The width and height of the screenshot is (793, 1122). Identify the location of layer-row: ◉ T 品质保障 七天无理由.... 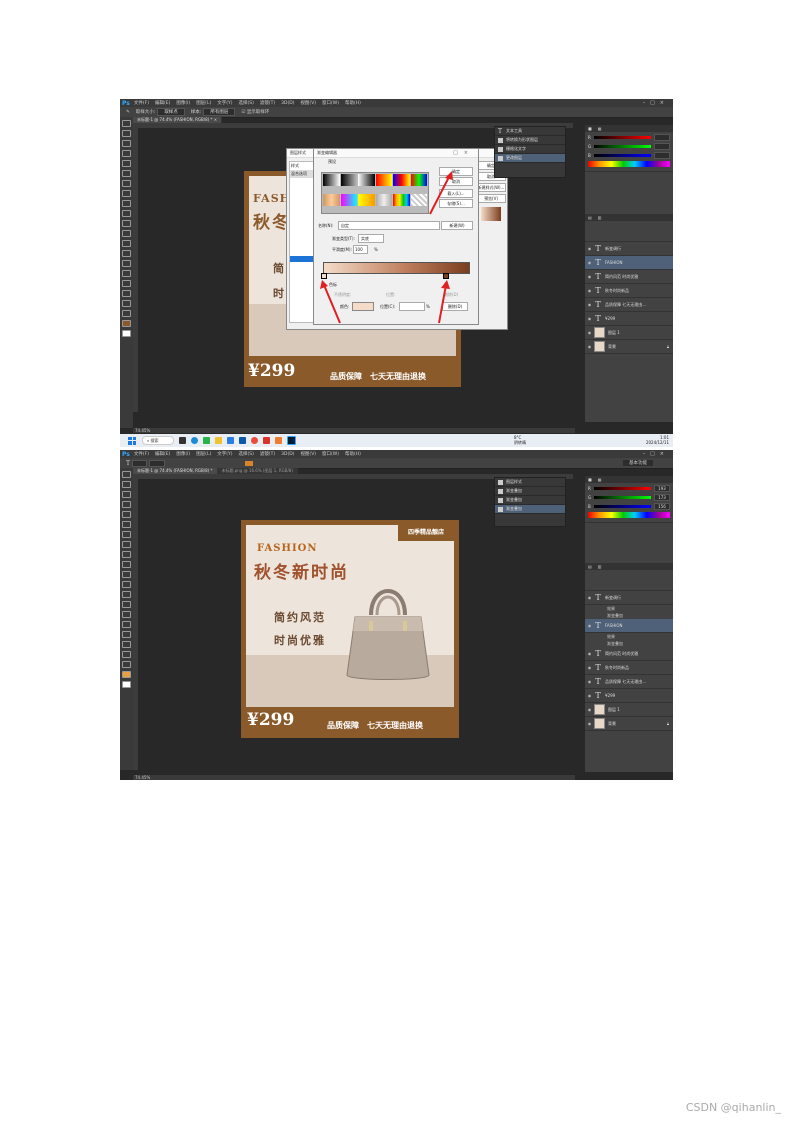
(629, 682).